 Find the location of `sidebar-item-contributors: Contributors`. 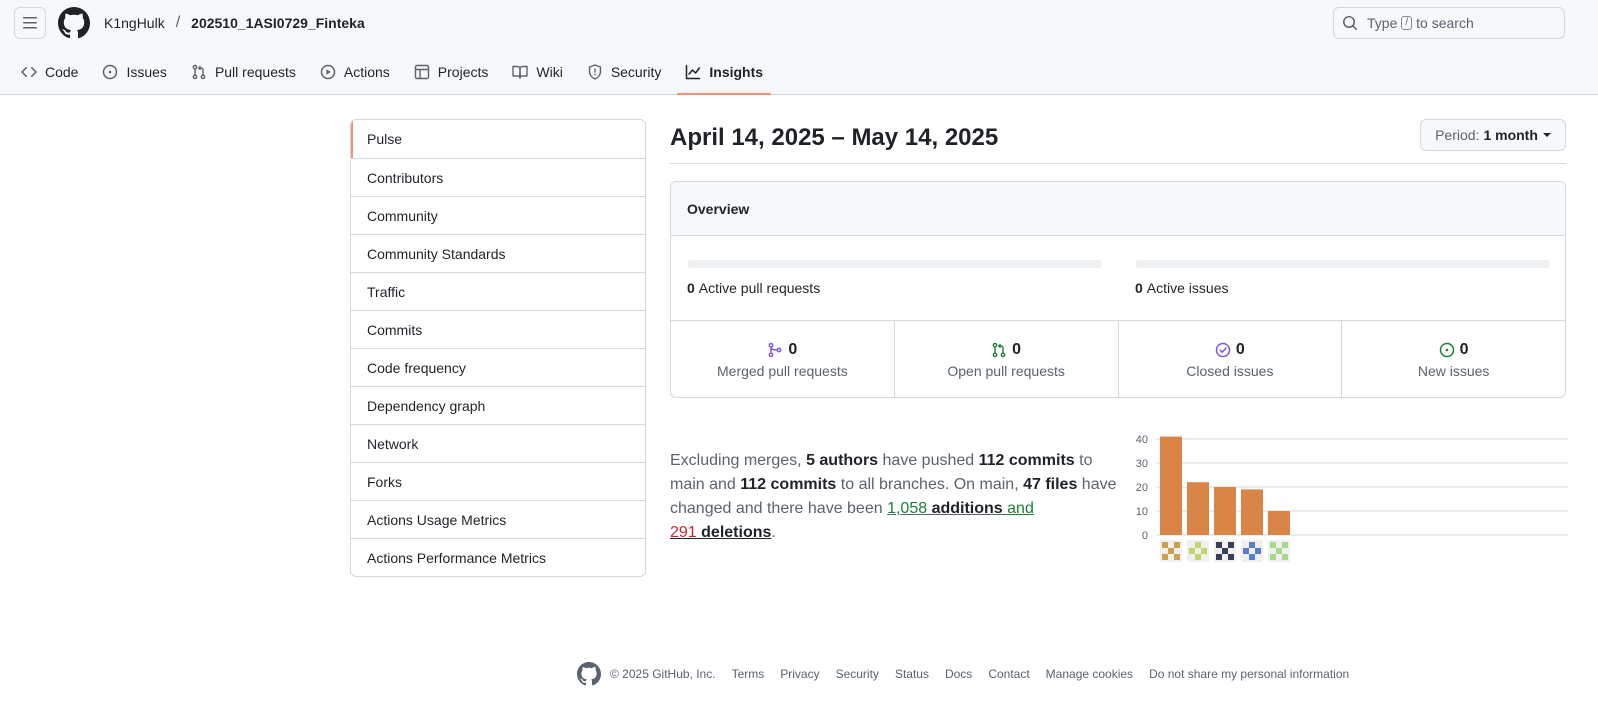

sidebar-item-contributors: Contributors is located at coordinates (498, 177).